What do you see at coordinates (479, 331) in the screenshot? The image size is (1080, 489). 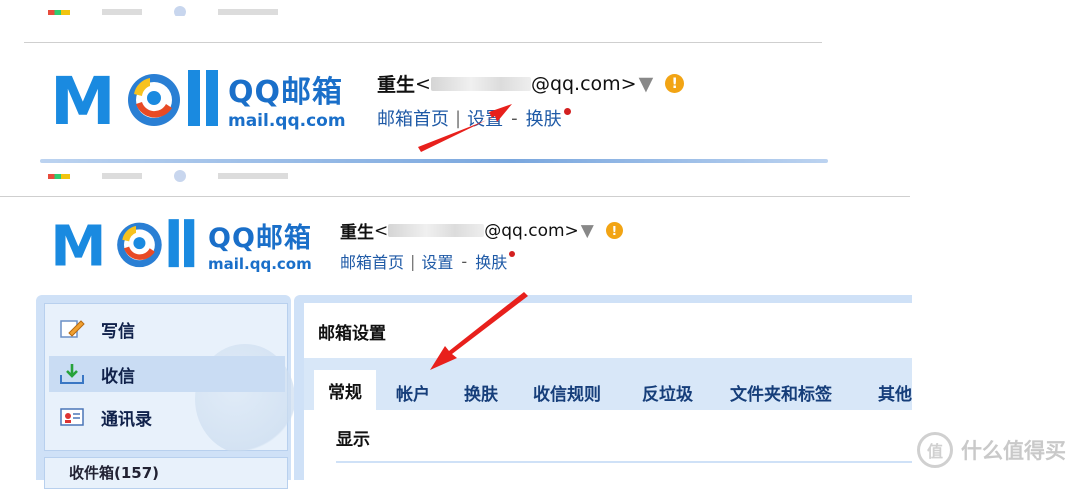 I see `arrow-to-account-tab-icon` at bounding box center [479, 331].